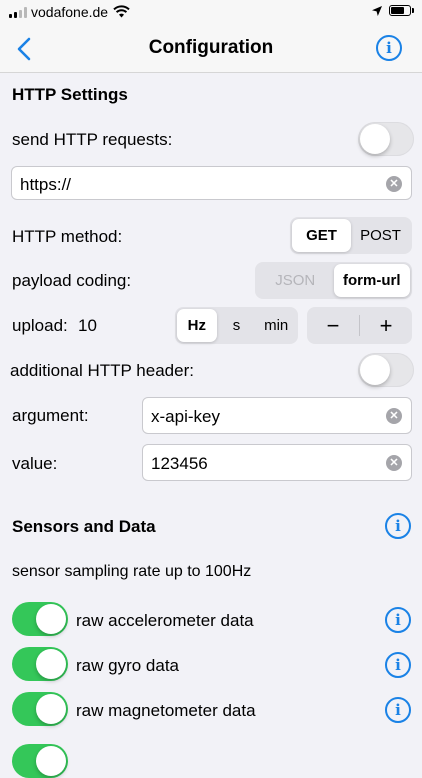 The height and width of the screenshot is (778, 422). What do you see at coordinates (40, 619) in the screenshot?
I see `accelerometer-toggle` at bounding box center [40, 619].